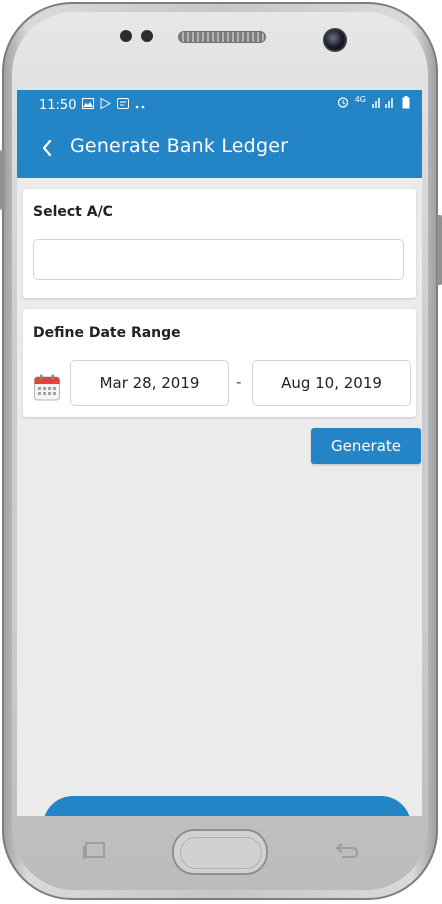 The width and height of the screenshot is (442, 904). I want to click on back-arrow-icon, so click(48, 148).